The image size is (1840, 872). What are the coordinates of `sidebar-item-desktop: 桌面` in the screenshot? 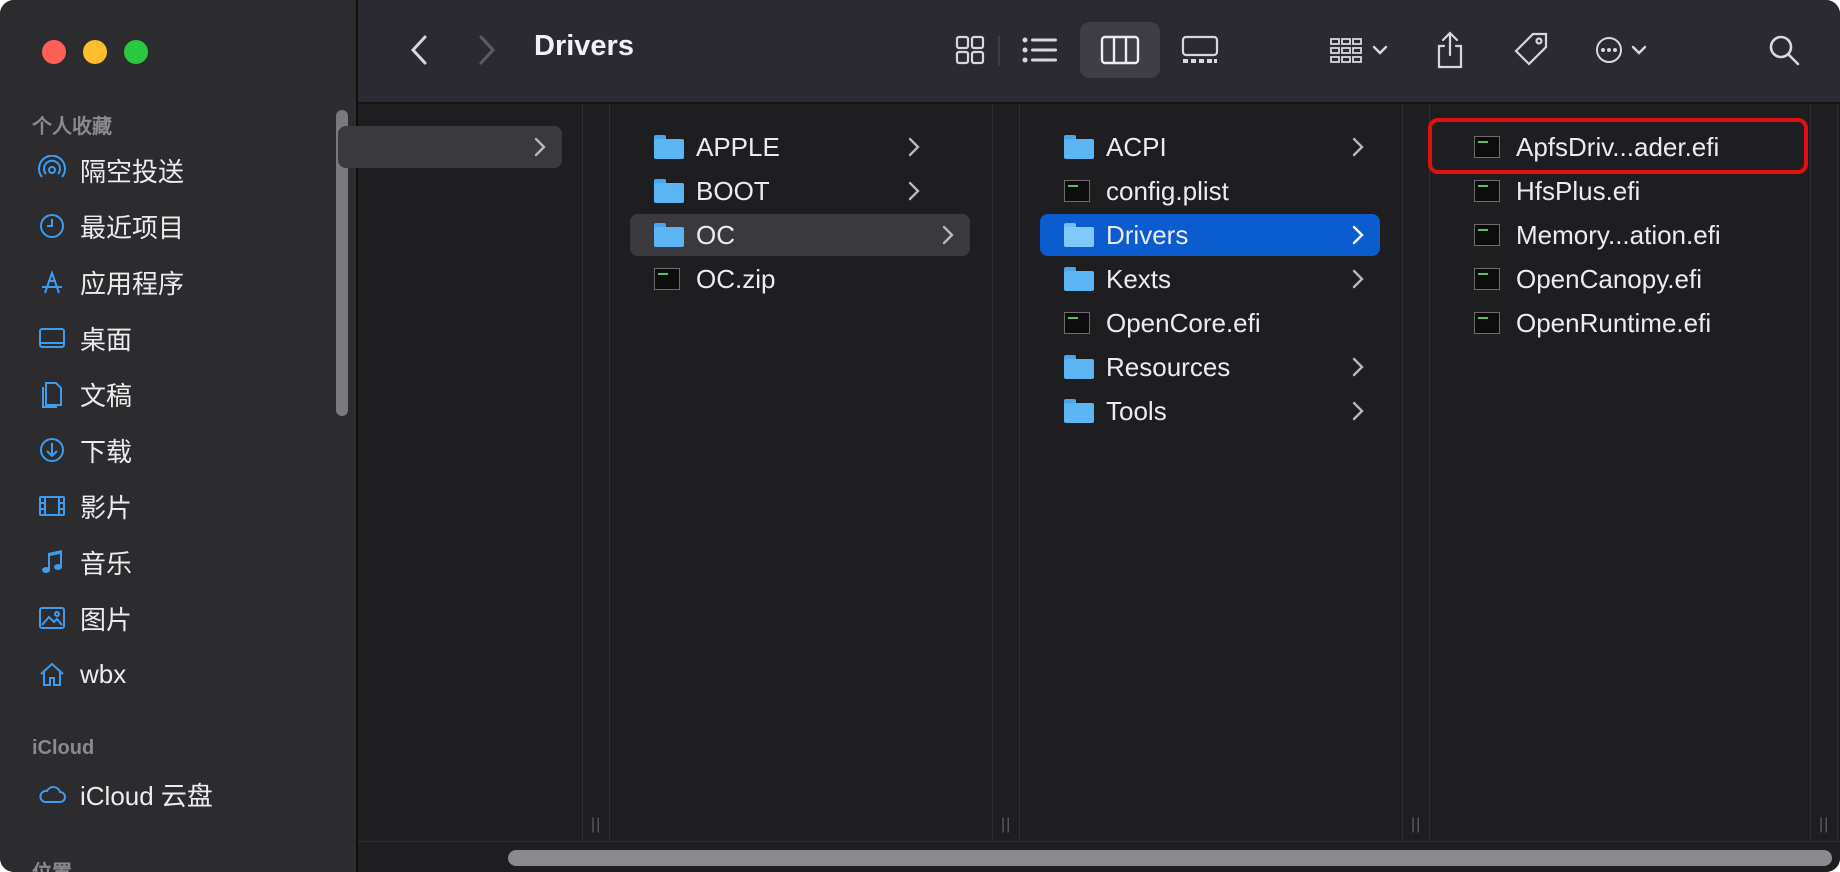 It's located at (84, 338).